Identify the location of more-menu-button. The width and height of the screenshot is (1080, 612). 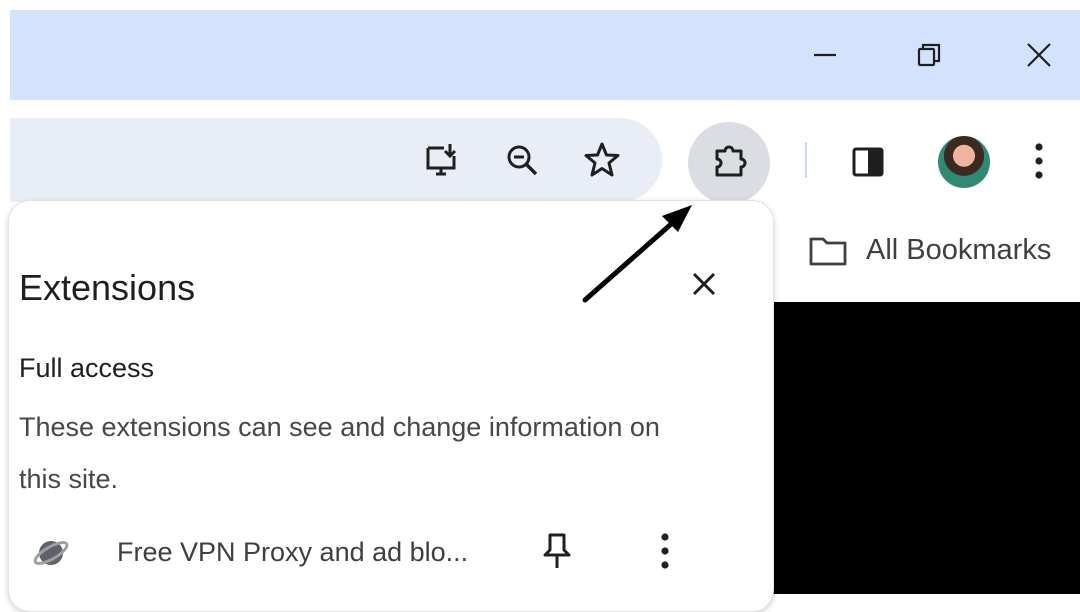
(1039, 161).